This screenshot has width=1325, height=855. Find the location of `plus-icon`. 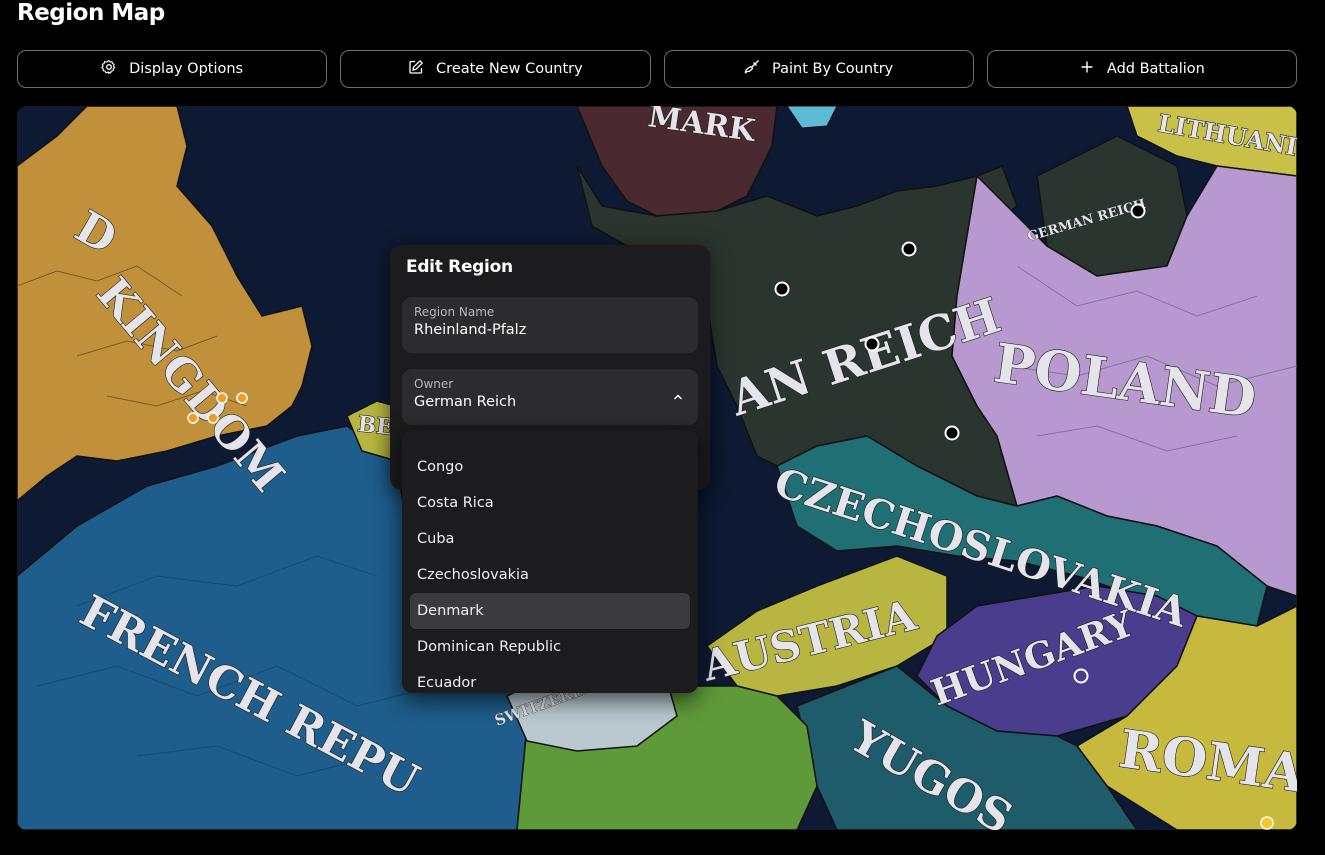

plus-icon is located at coordinates (1087, 69).